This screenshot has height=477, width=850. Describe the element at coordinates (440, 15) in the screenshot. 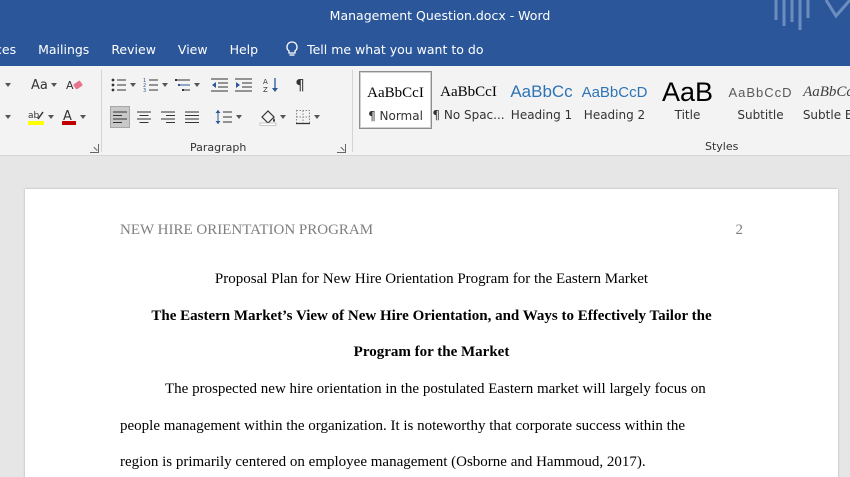

I see `window-title: Management Question.docx - Word` at that location.